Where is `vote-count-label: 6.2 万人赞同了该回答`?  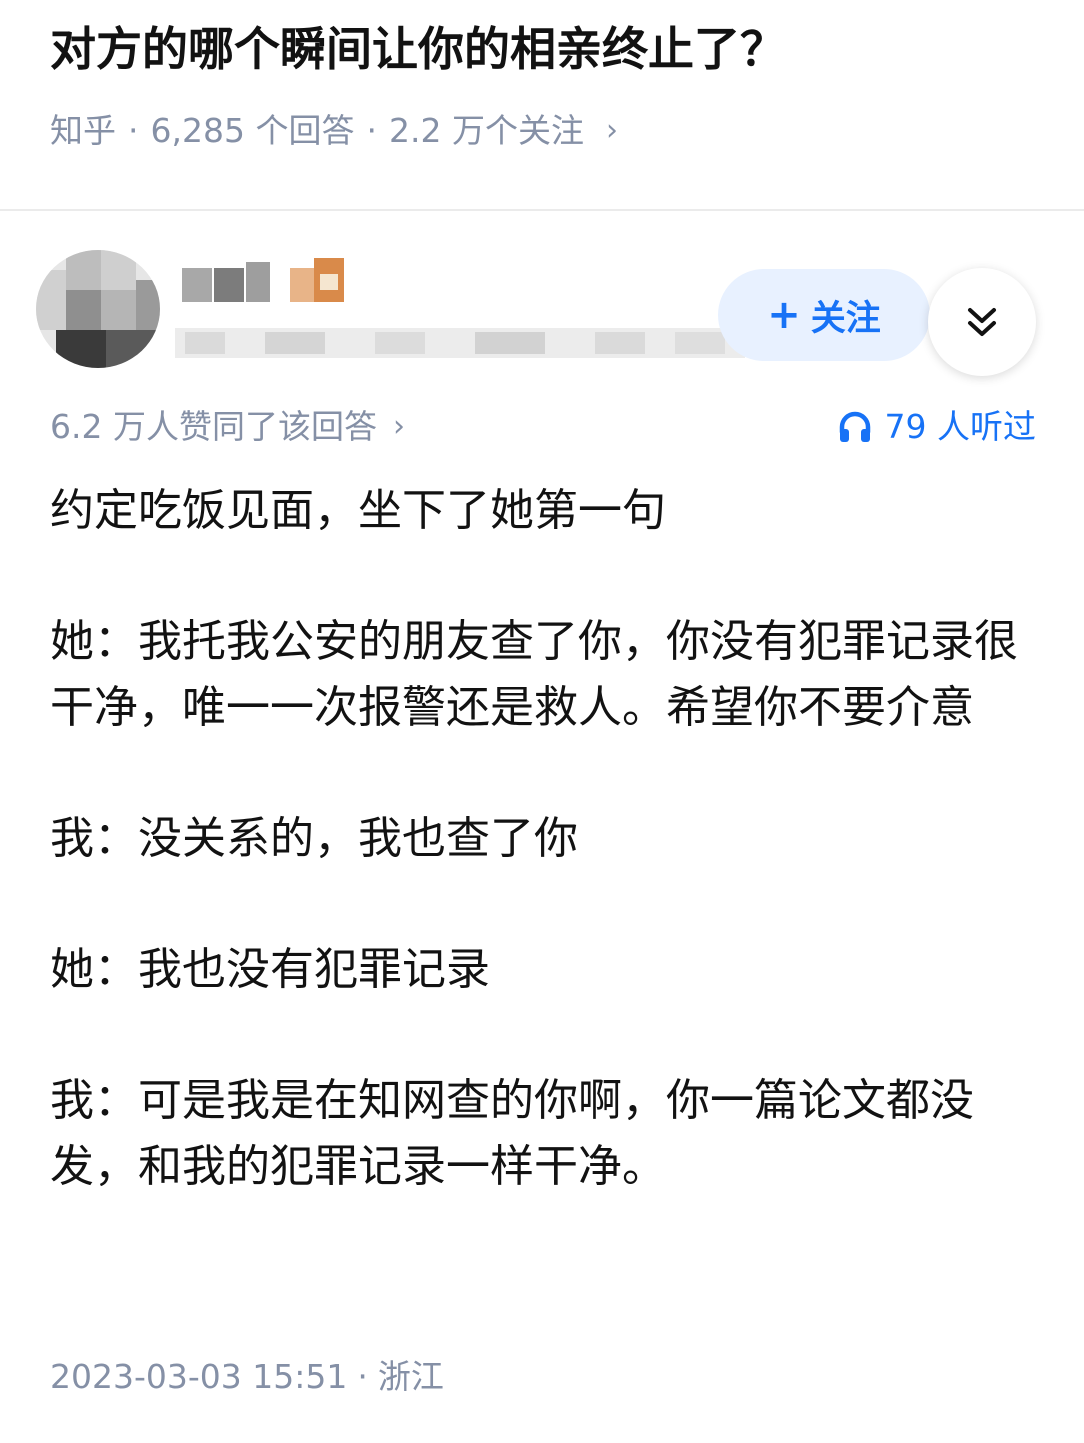 vote-count-label: 6.2 万人赞同了该回答 is located at coordinates (213, 426).